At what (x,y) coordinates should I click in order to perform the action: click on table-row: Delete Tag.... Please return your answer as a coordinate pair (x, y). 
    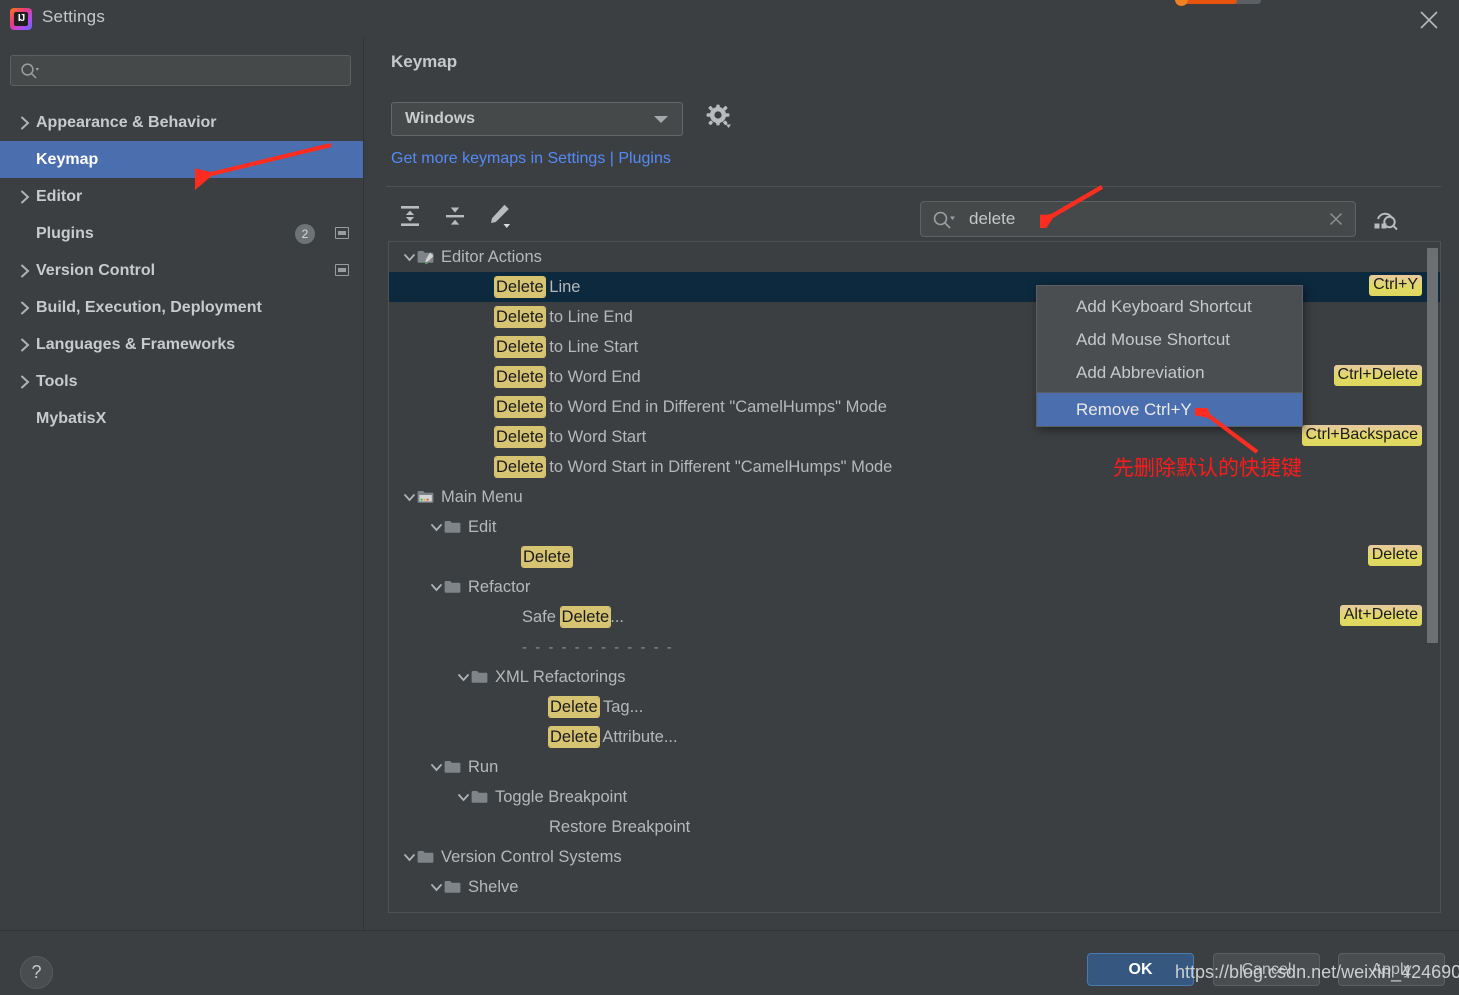
    Looking at the image, I should click on (914, 707).